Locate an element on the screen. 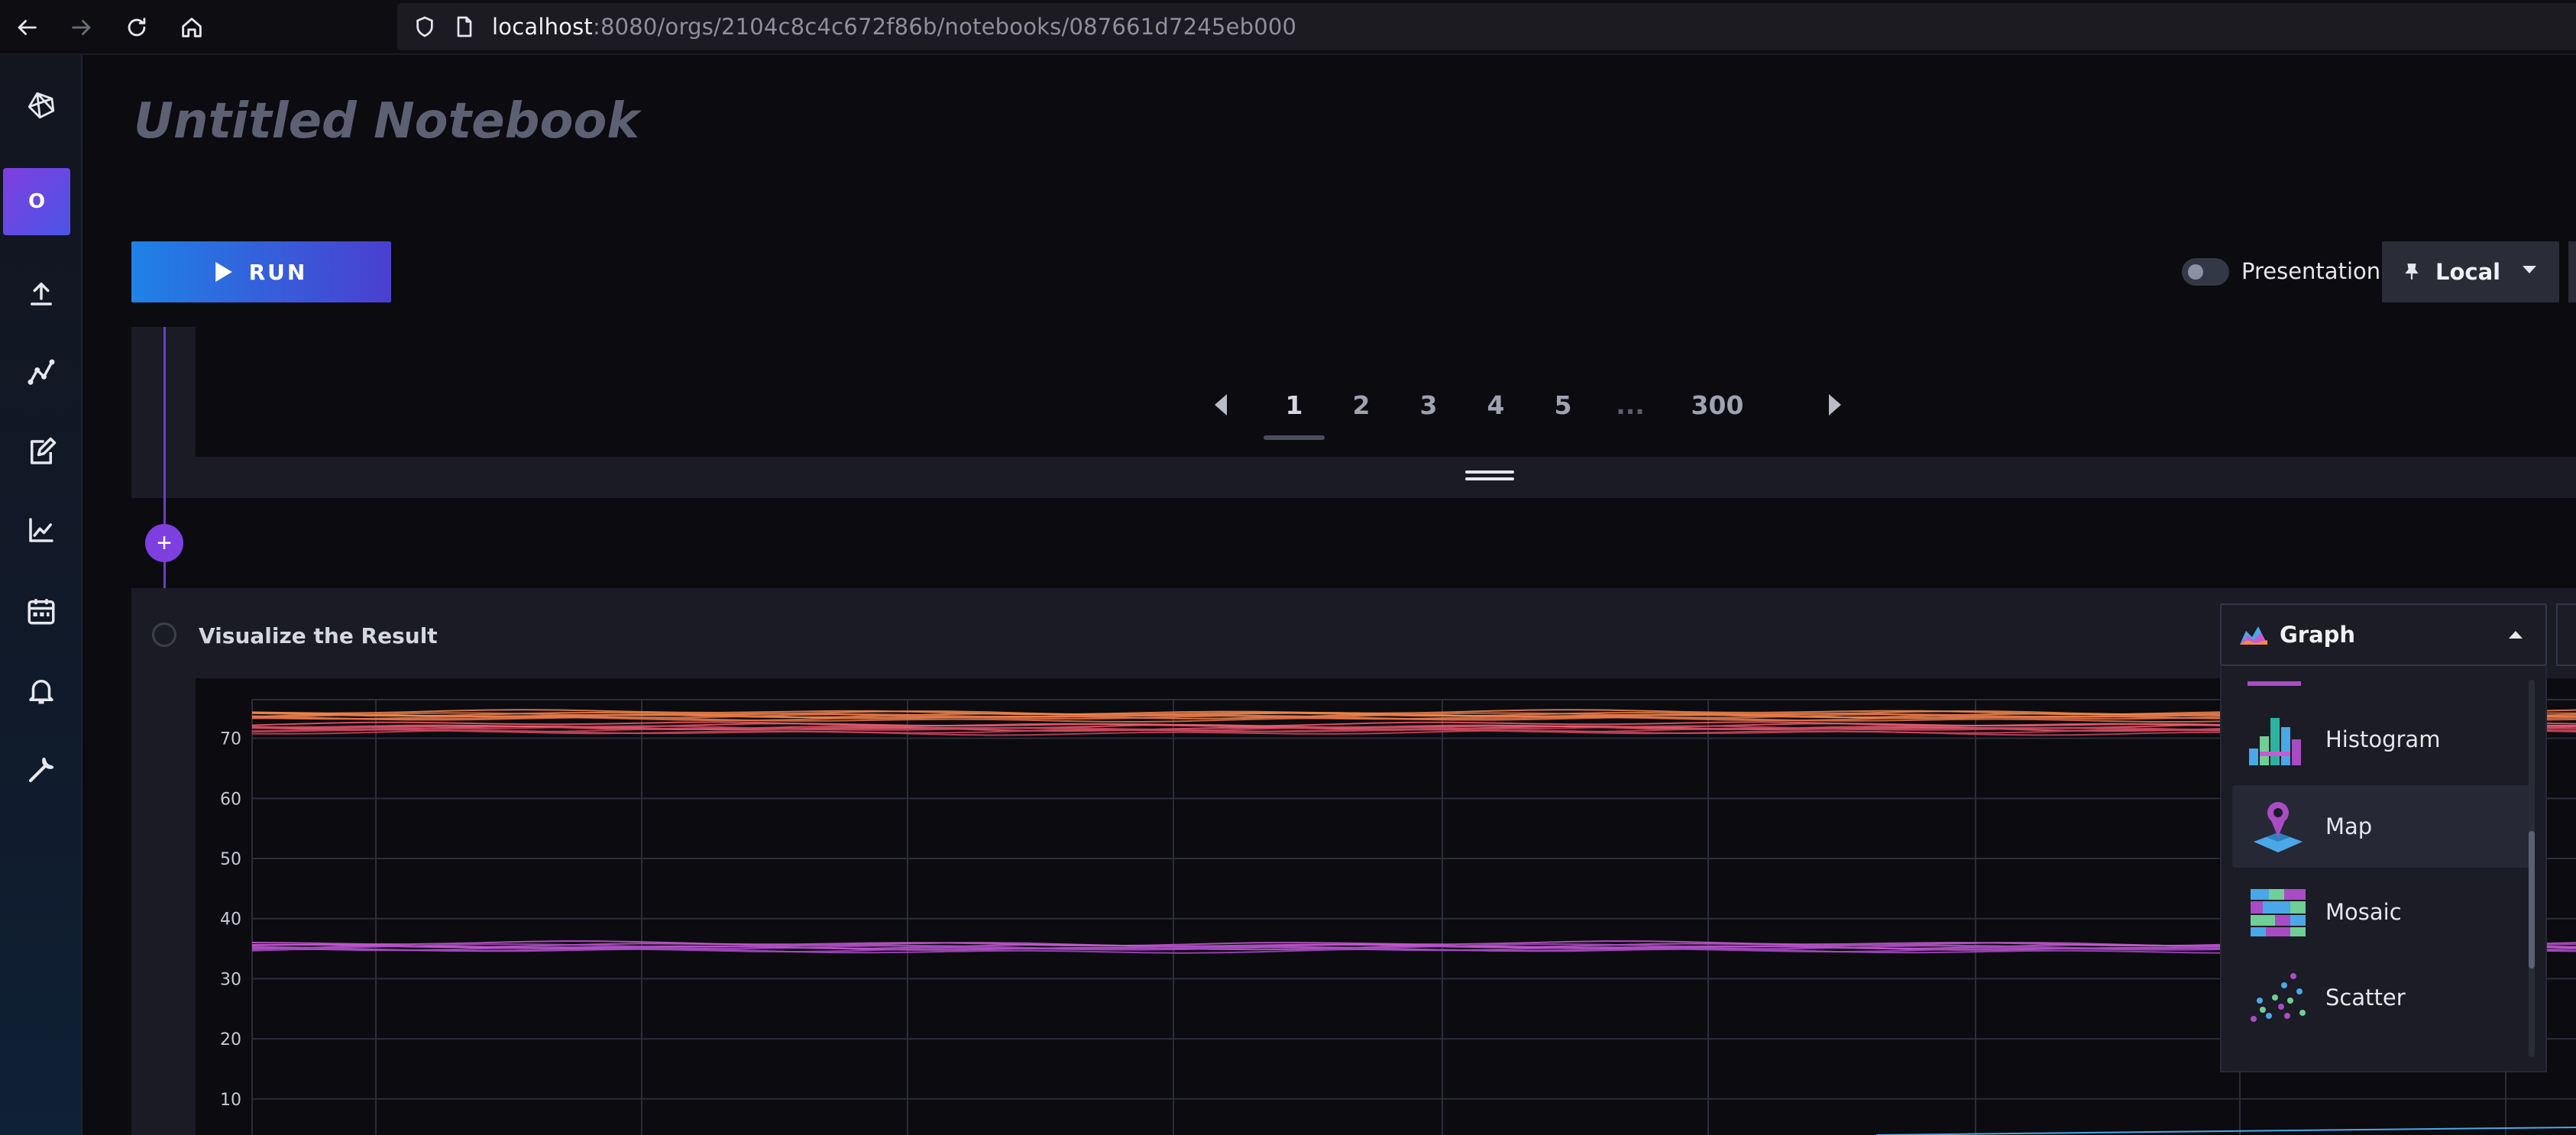 This screenshot has height=1135, width=2576. menu-scrollbar-thumb is located at coordinates (2532, 899).